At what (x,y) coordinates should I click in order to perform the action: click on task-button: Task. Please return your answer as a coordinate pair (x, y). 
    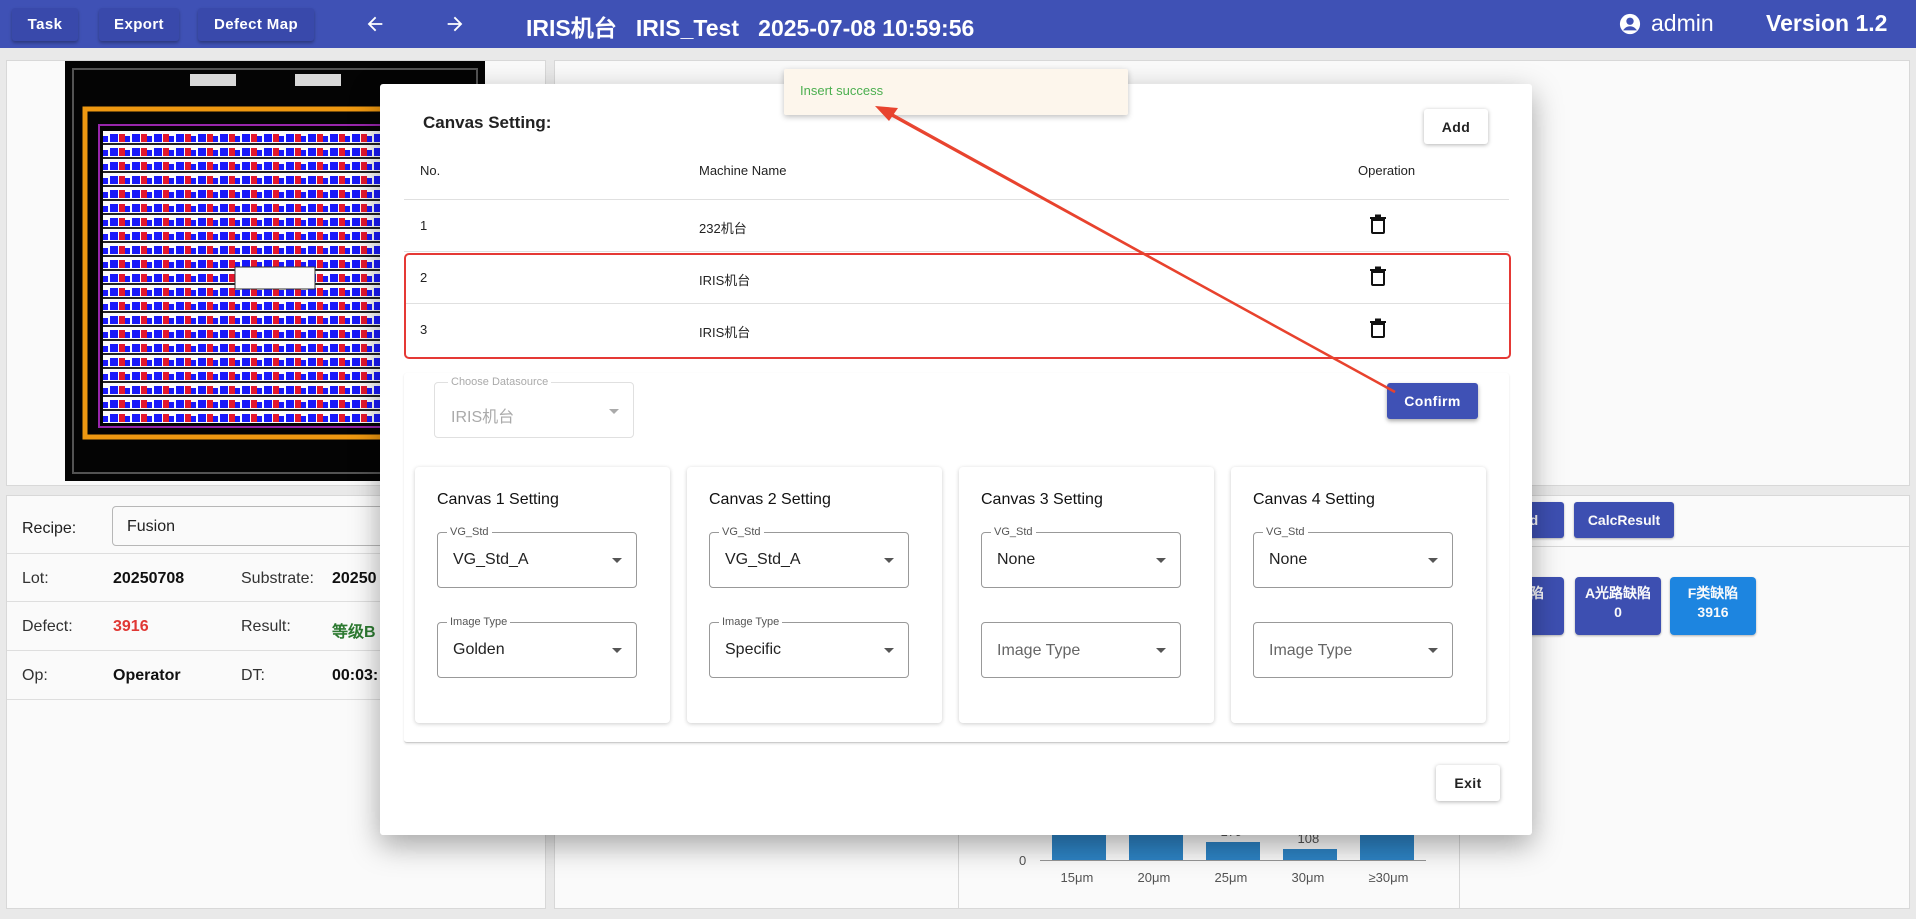
    Looking at the image, I should click on (45, 24).